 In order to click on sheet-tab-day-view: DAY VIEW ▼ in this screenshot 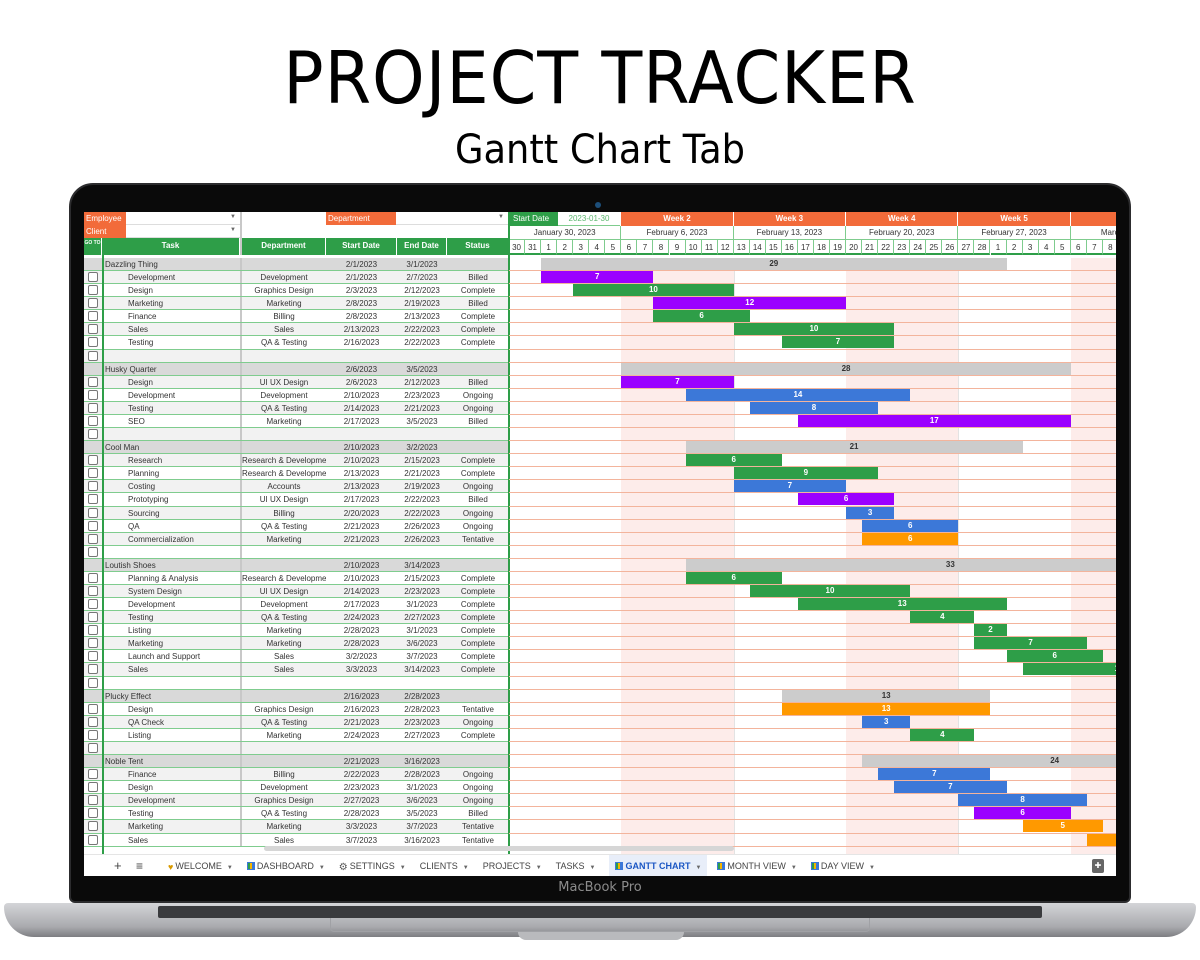, I will do `click(842, 865)`.